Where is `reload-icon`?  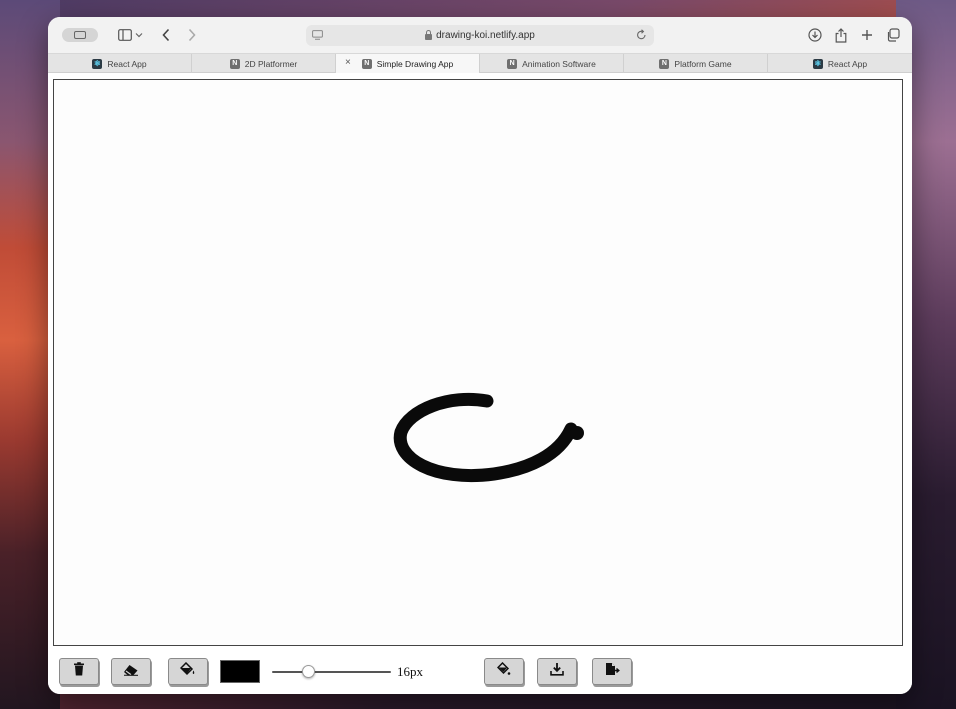 reload-icon is located at coordinates (641, 36).